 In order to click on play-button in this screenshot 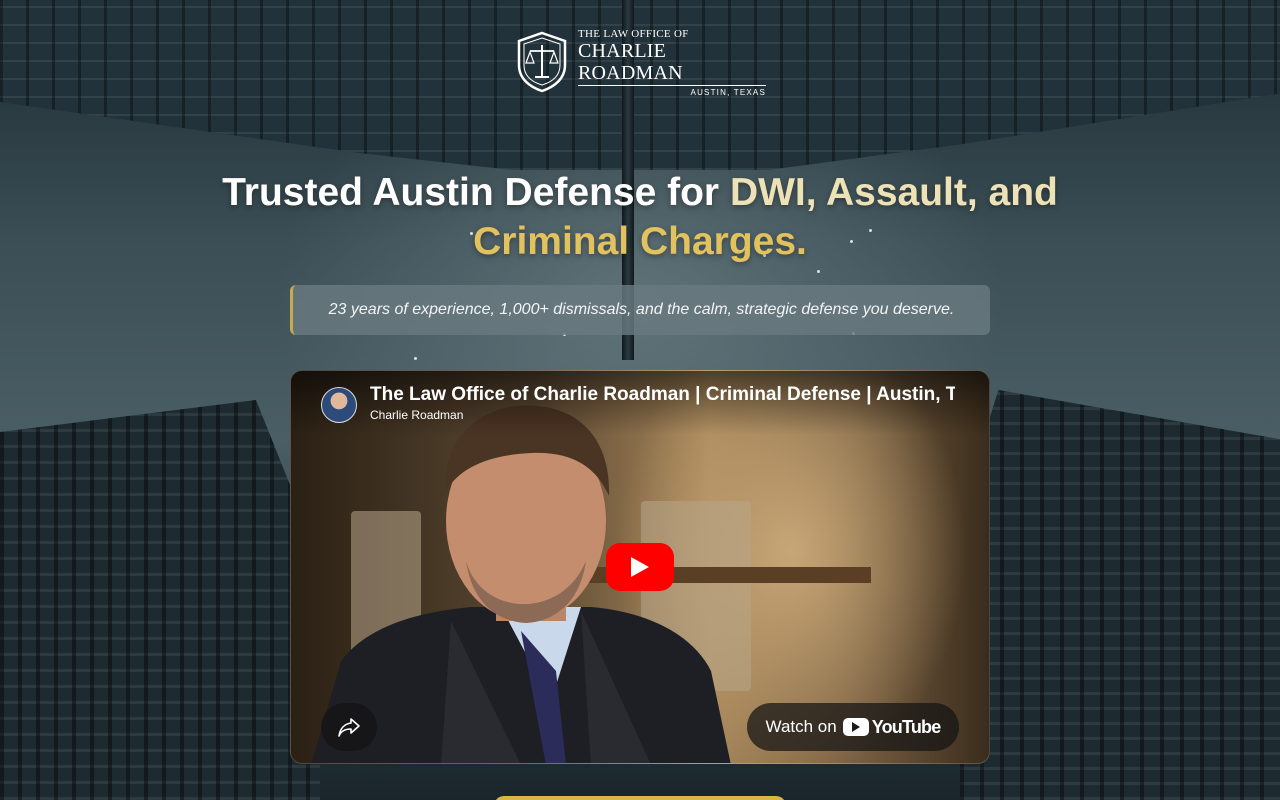, I will do `click(640, 567)`.